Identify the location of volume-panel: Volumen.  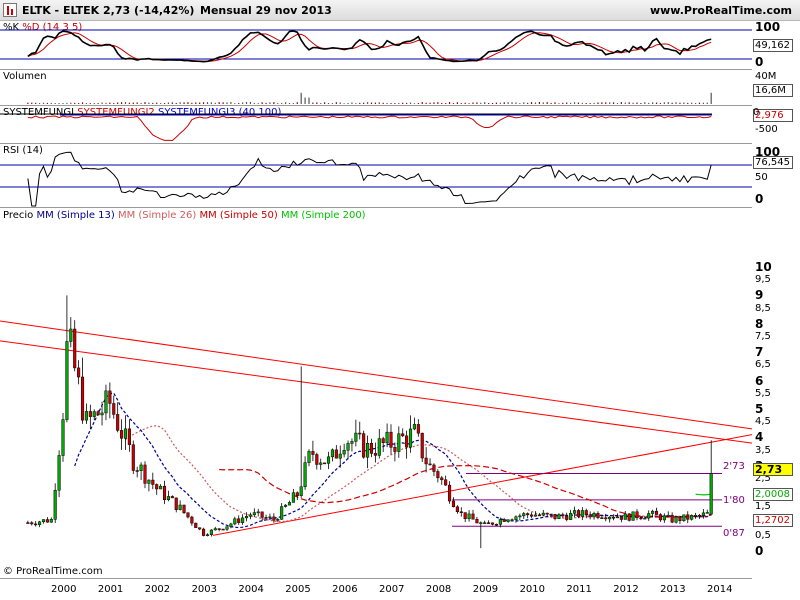
(376, 88).